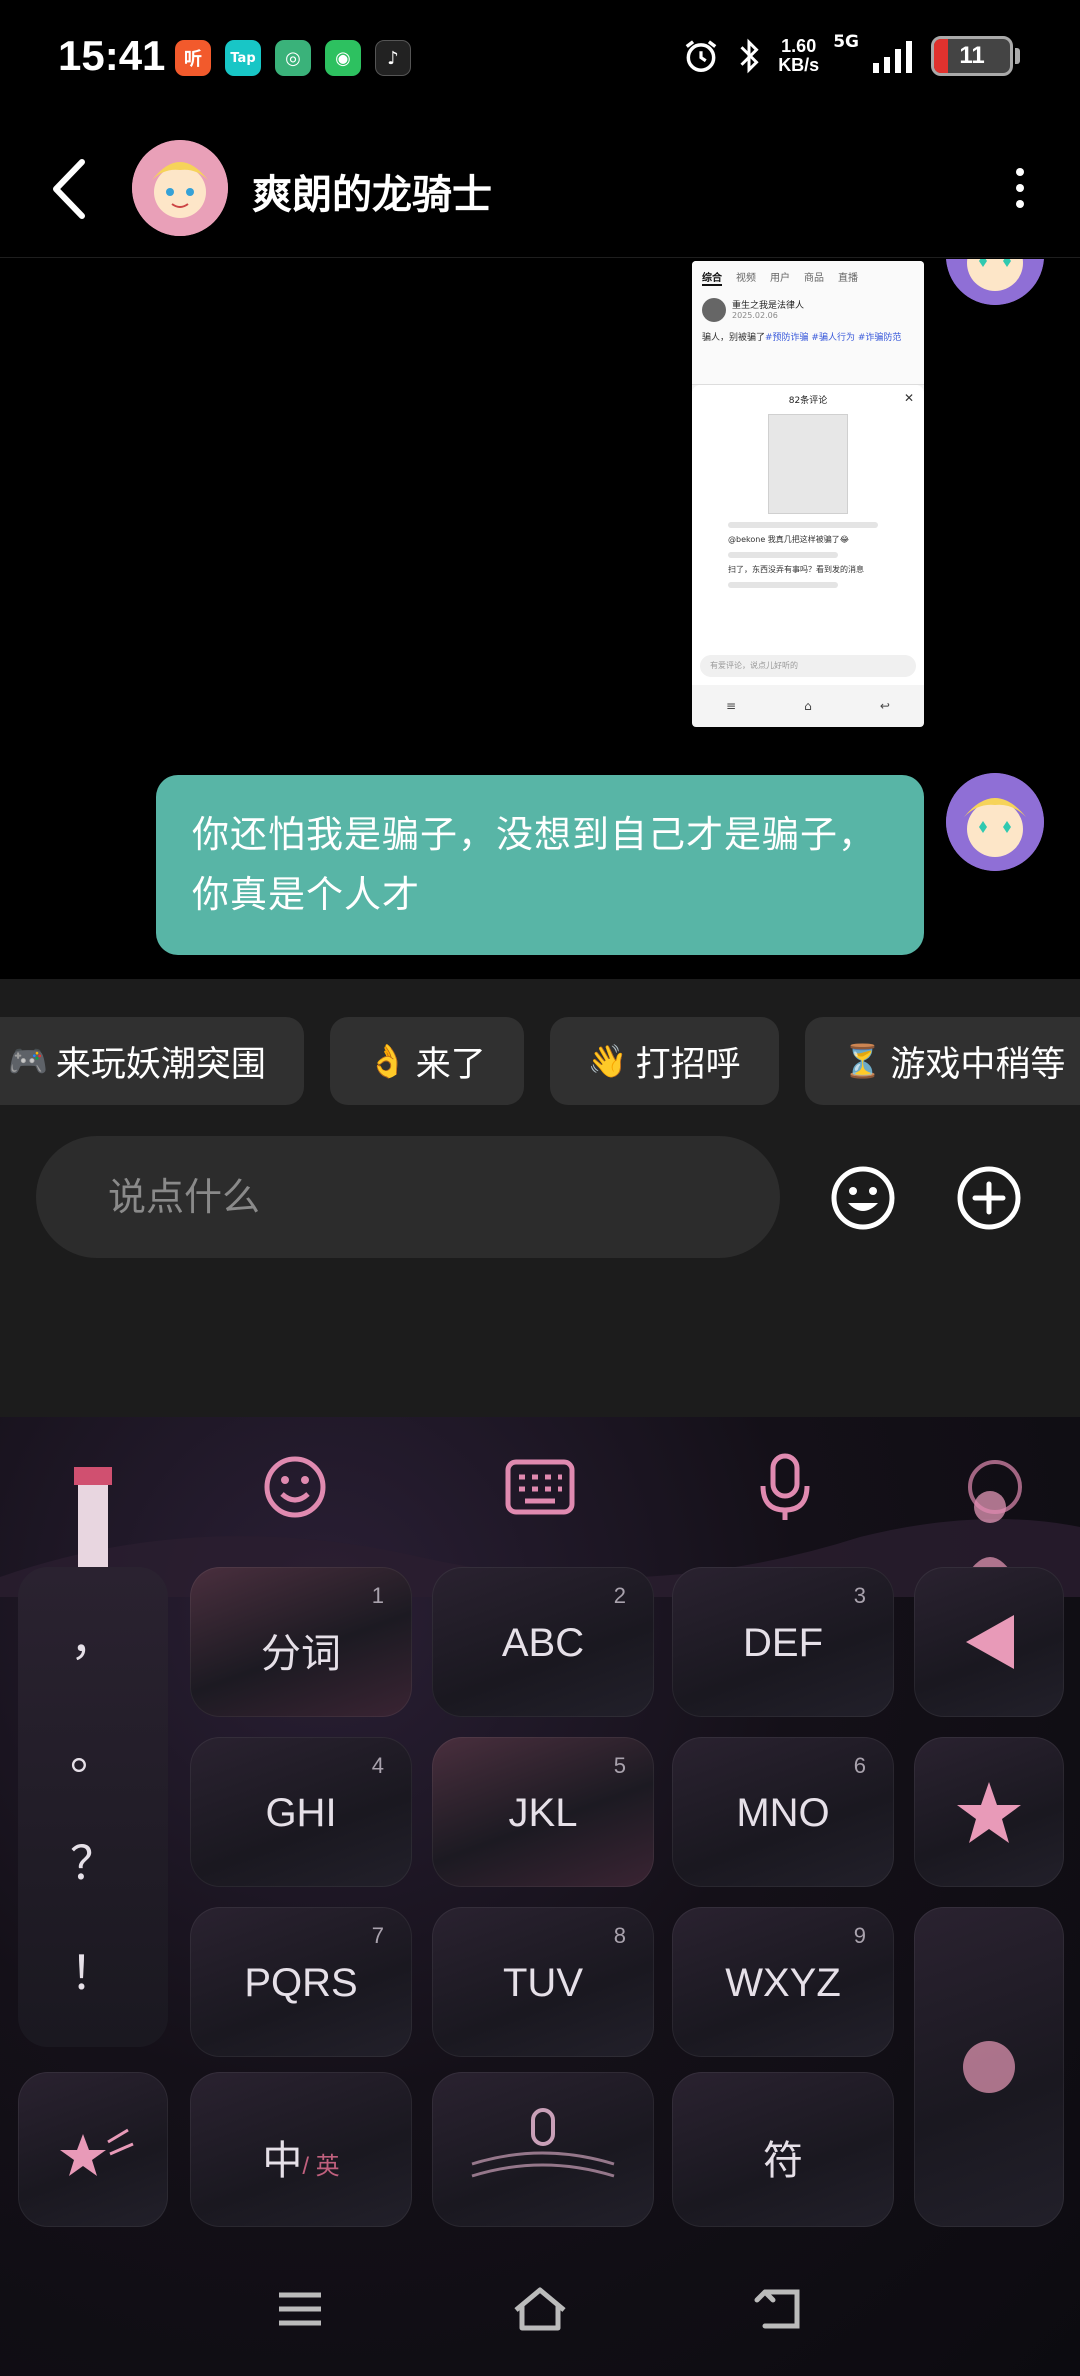  I want to click on backspace-icon, so click(990, 1642).